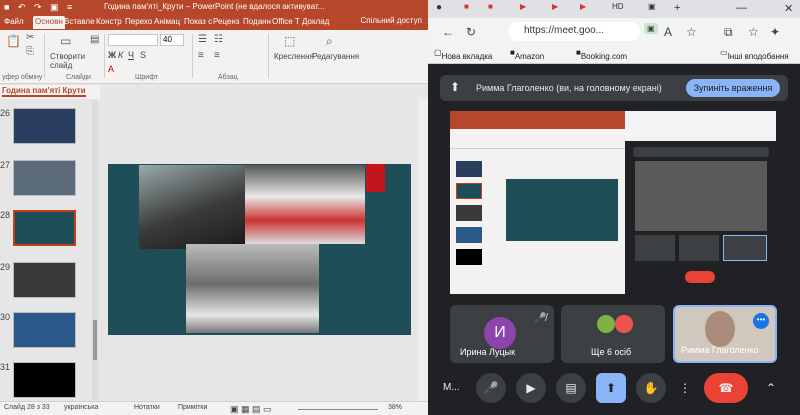 The width and height of the screenshot is (800, 415). Describe the element at coordinates (78, 77) in the screenshot. I see `slides-group-label: Слайди` at that location.